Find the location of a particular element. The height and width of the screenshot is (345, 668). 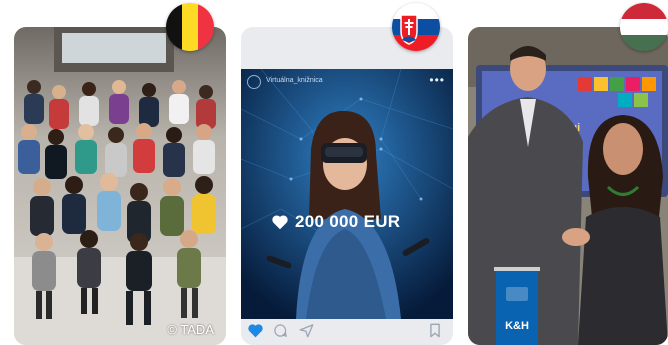

slovakia-flag-icon is located at coordinates (416, 27).